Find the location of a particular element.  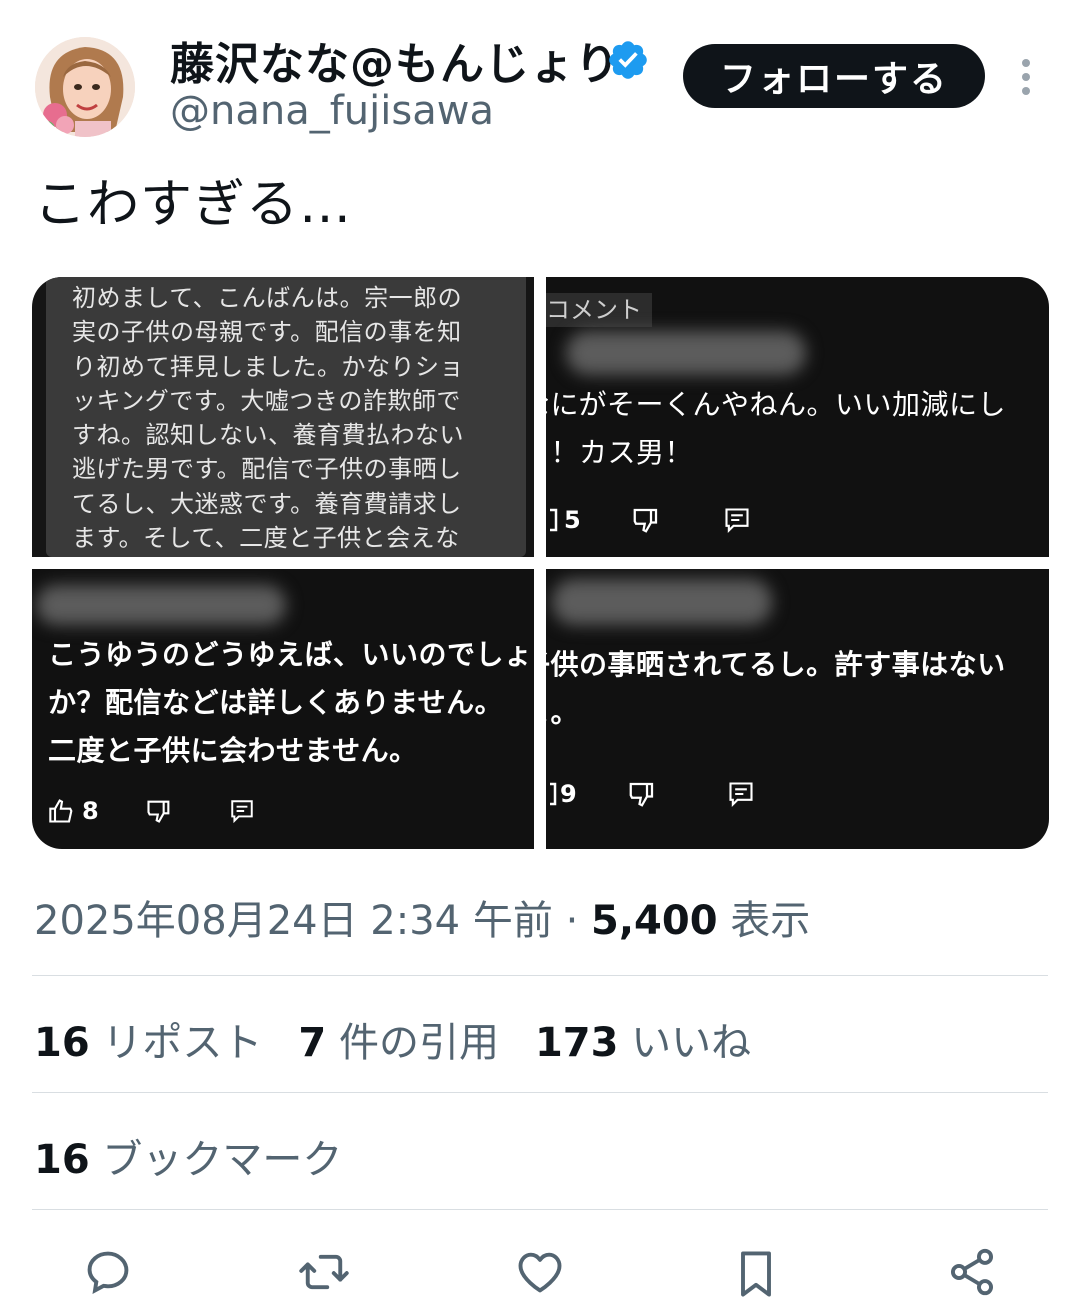

like-icon is located at coordinates (540, 1272).